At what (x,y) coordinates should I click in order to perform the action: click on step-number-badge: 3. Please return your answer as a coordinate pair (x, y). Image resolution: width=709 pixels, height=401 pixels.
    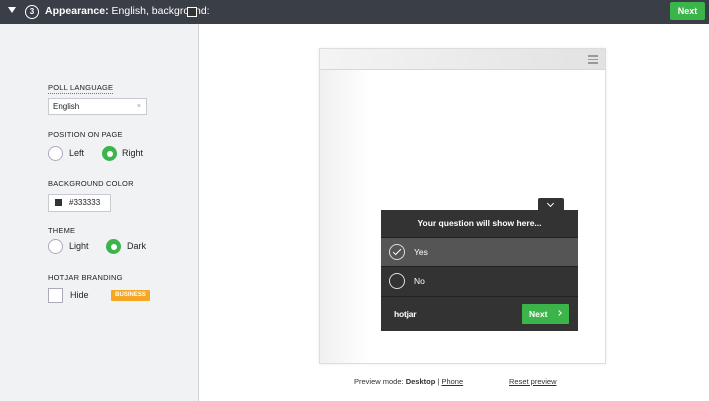
    Looking at the image, I should click on (32, 12).